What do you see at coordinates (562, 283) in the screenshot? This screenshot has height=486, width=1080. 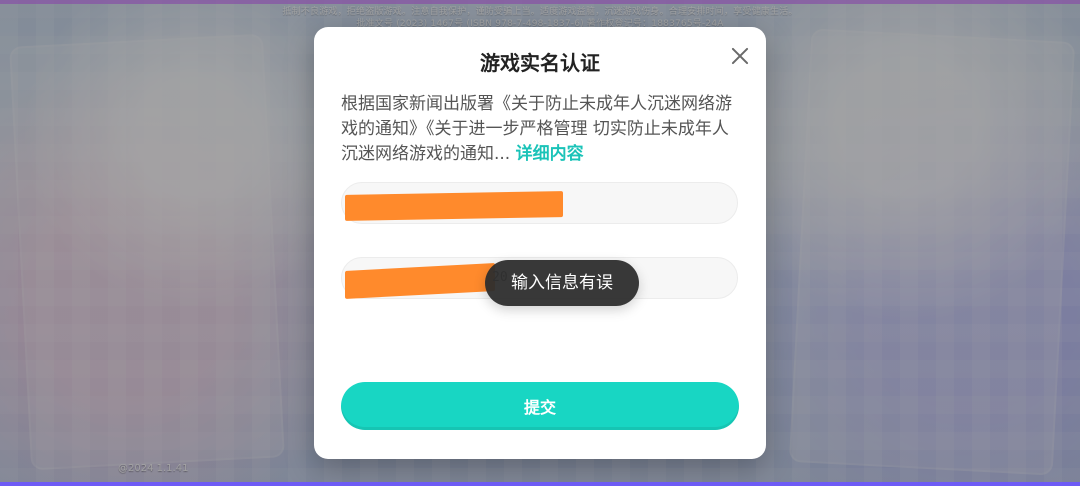 I see `error-toast: 输入信息有误` at bounding box center [562, 283].